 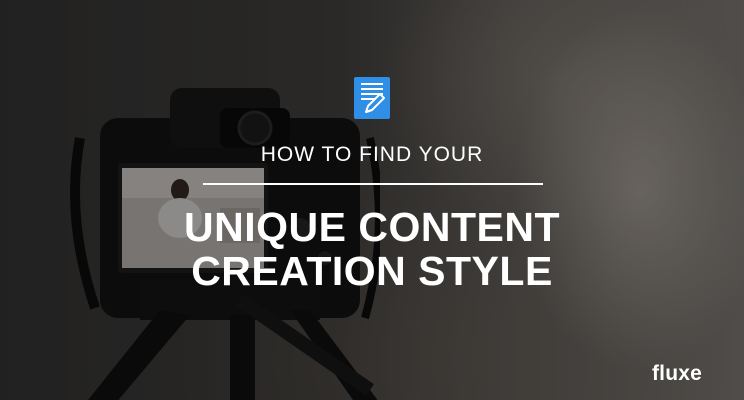 I want to click on divider-line, so click(x=373, y=184).